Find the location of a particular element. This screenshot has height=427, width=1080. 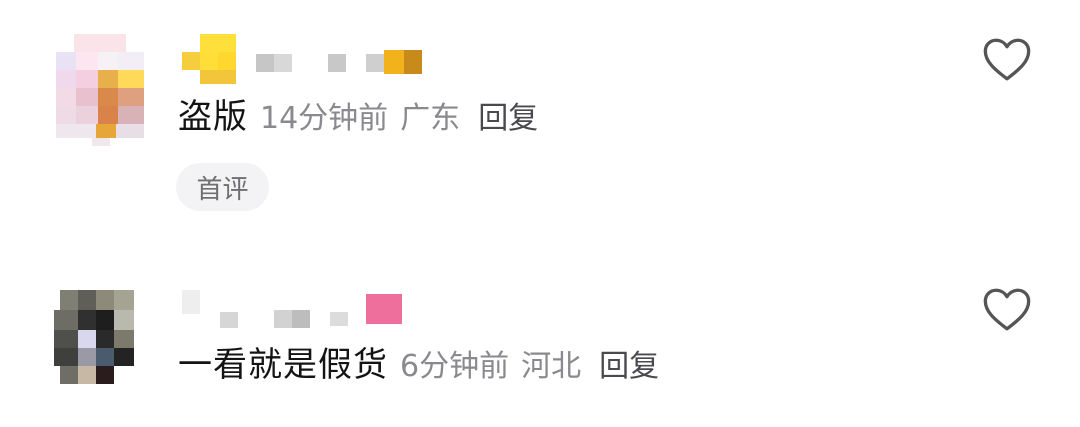

first-comment-badge: 首评 is located at coordinates (222, 187).